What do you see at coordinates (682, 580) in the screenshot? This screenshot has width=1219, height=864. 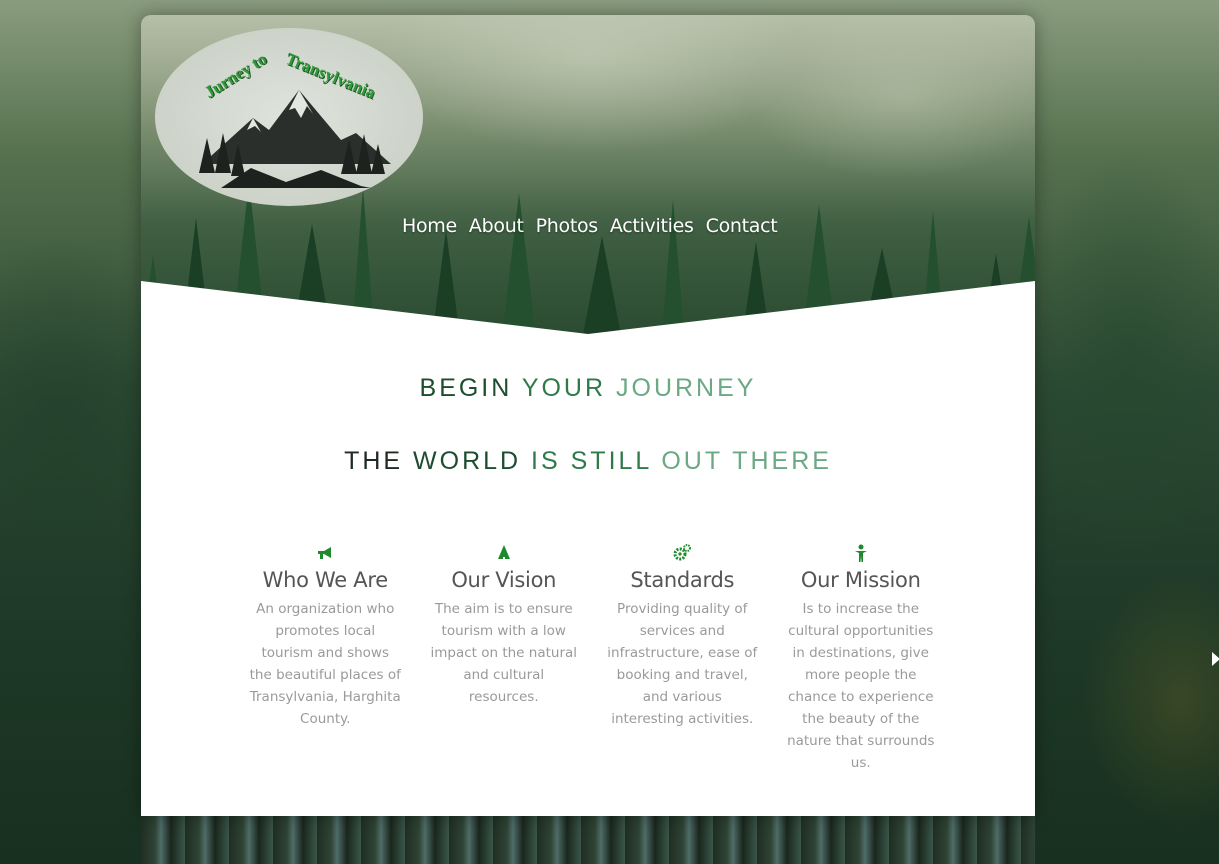 I see `feature-title: Standards` at bounding box center [682, 580].